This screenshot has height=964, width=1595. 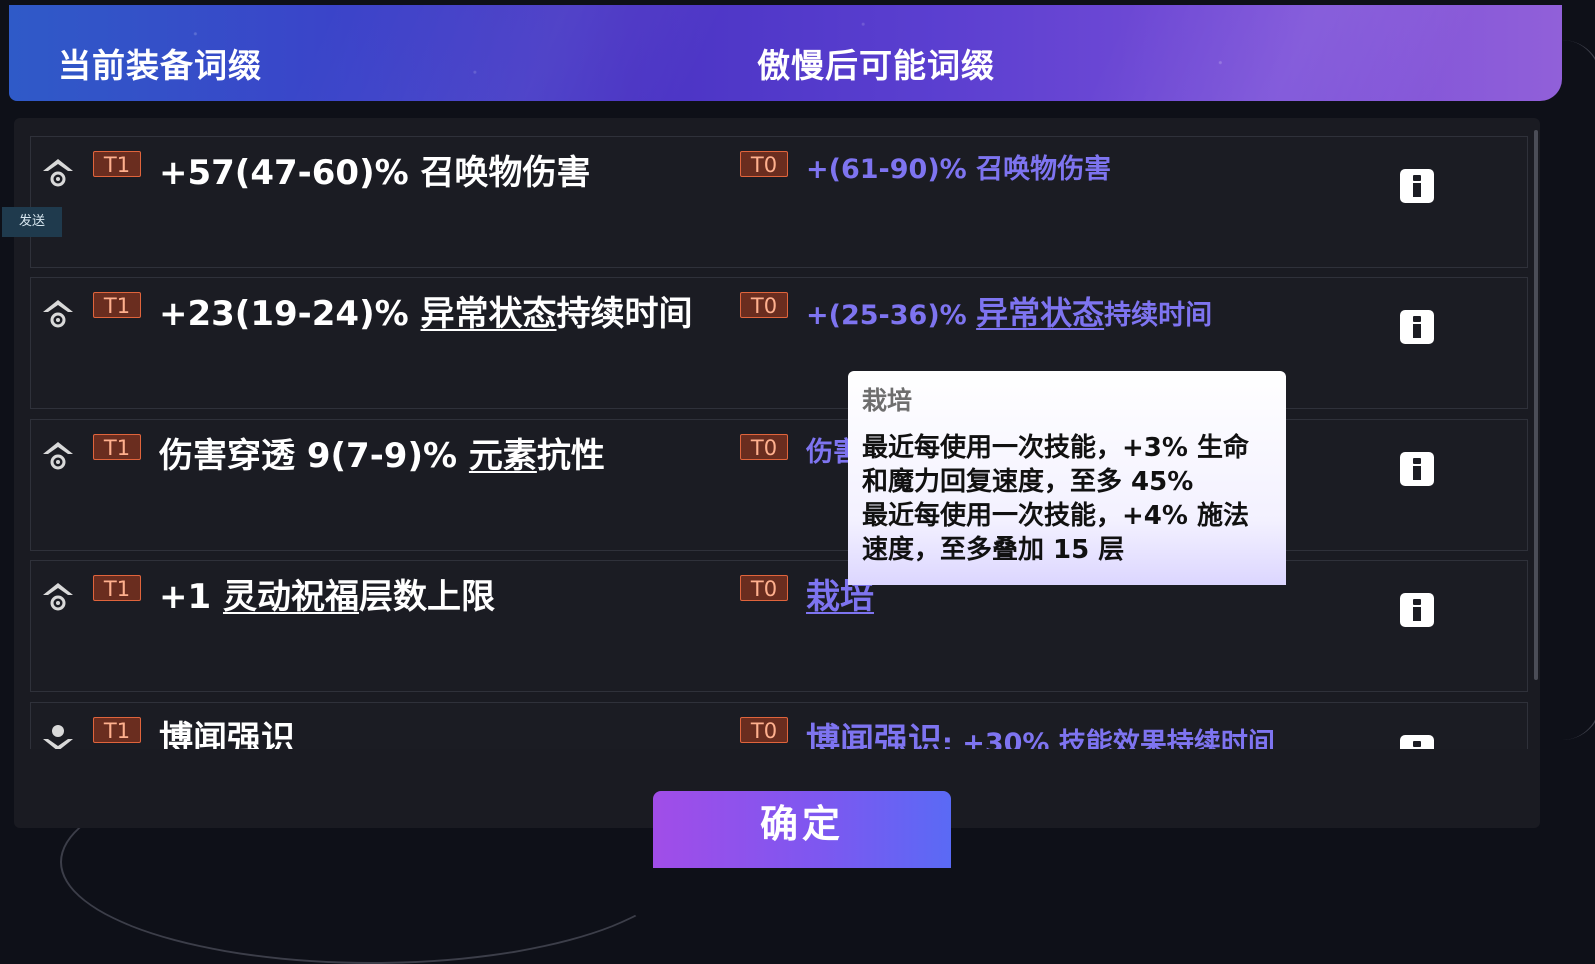 I want to click on current-affix-text: 伤害穿透 9(7-9)% 元素抗性, so click(x=382, y=452).